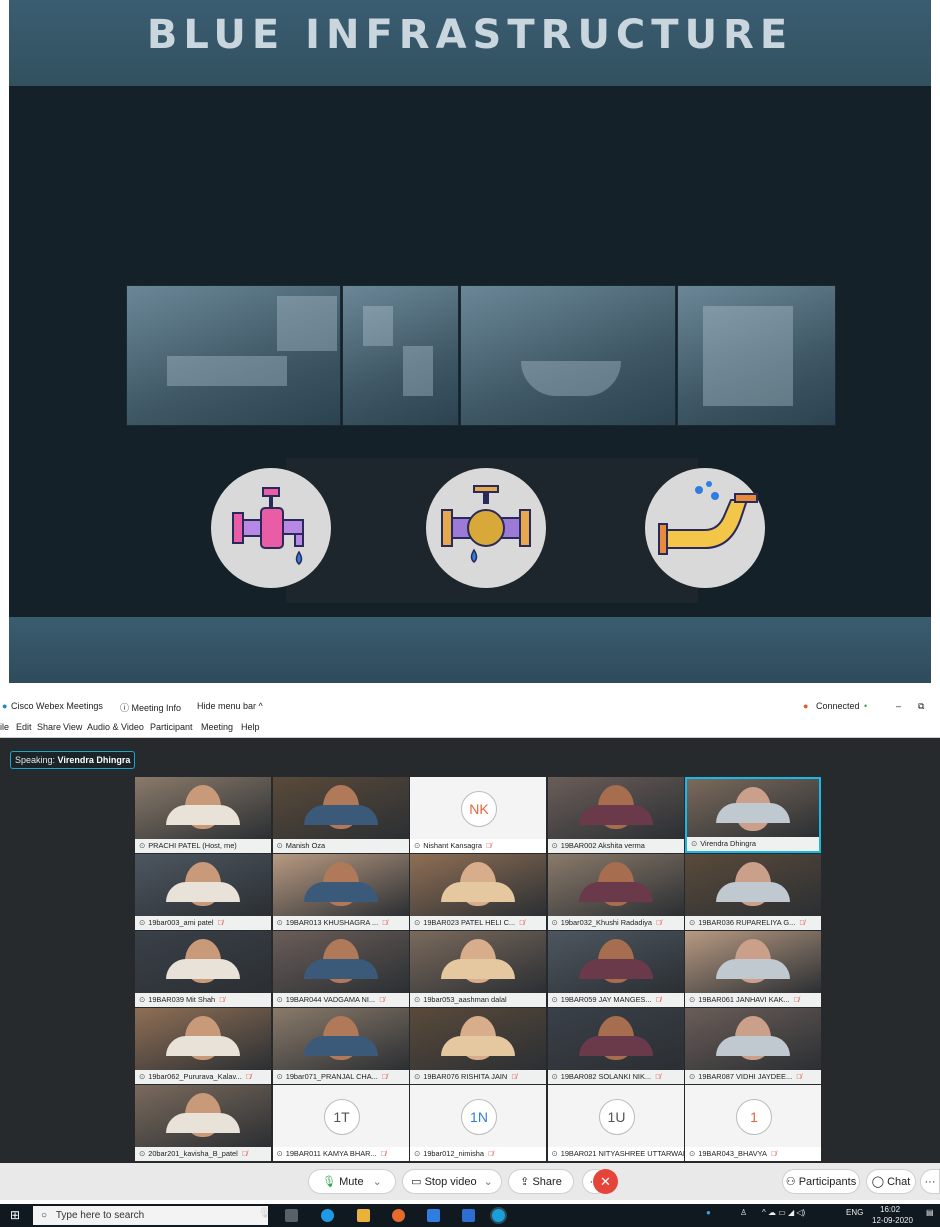 The width and height of the screenshot is (940, 1227). What do you see at coordinates (615, 892) in the screenshot?
I see `participant-tile: ⊙ 19bar032_Khushi Radadiya 🎙̸` at bounding box center [615, 892].